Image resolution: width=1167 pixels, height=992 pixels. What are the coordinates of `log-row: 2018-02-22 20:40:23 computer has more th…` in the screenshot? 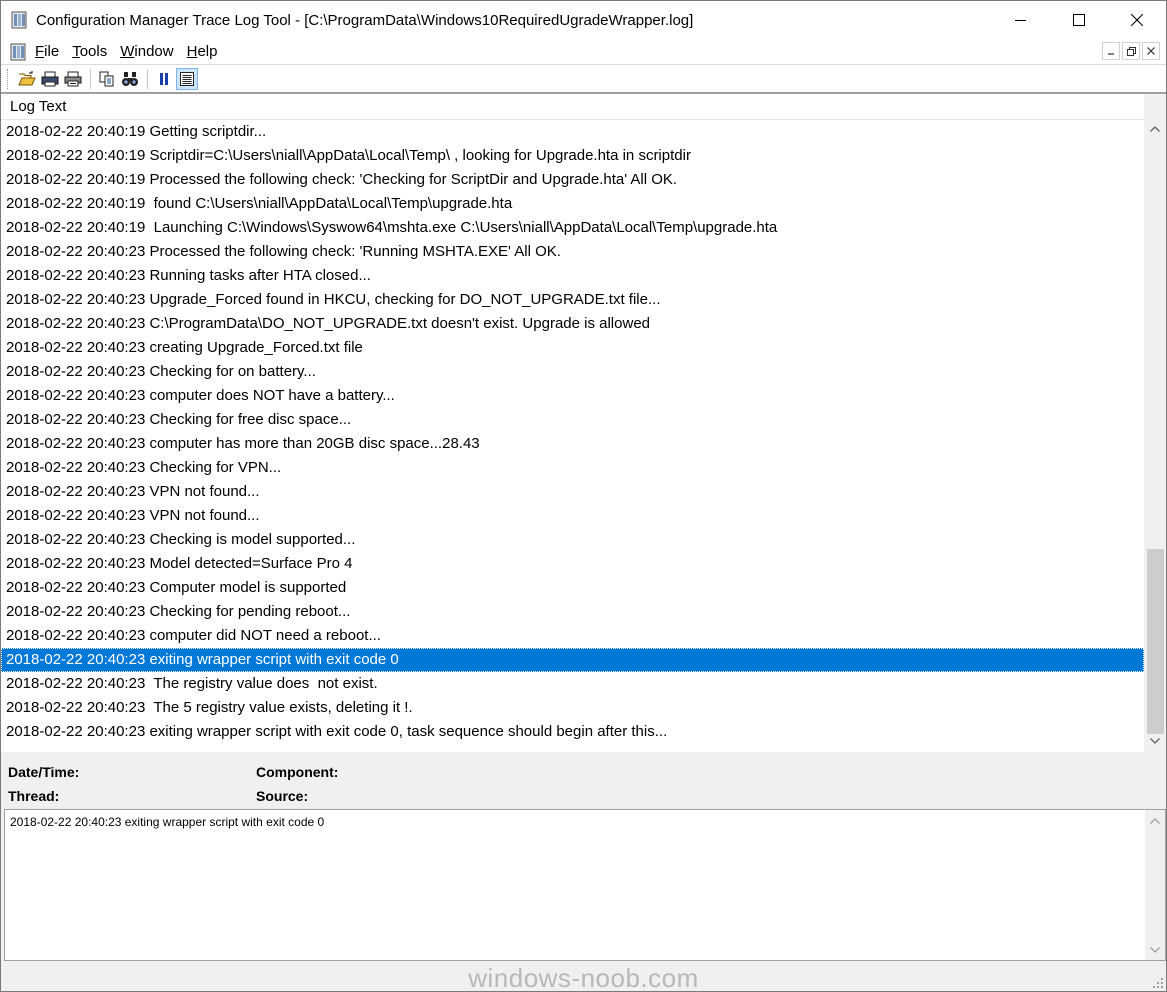 It's located at (572, 444).